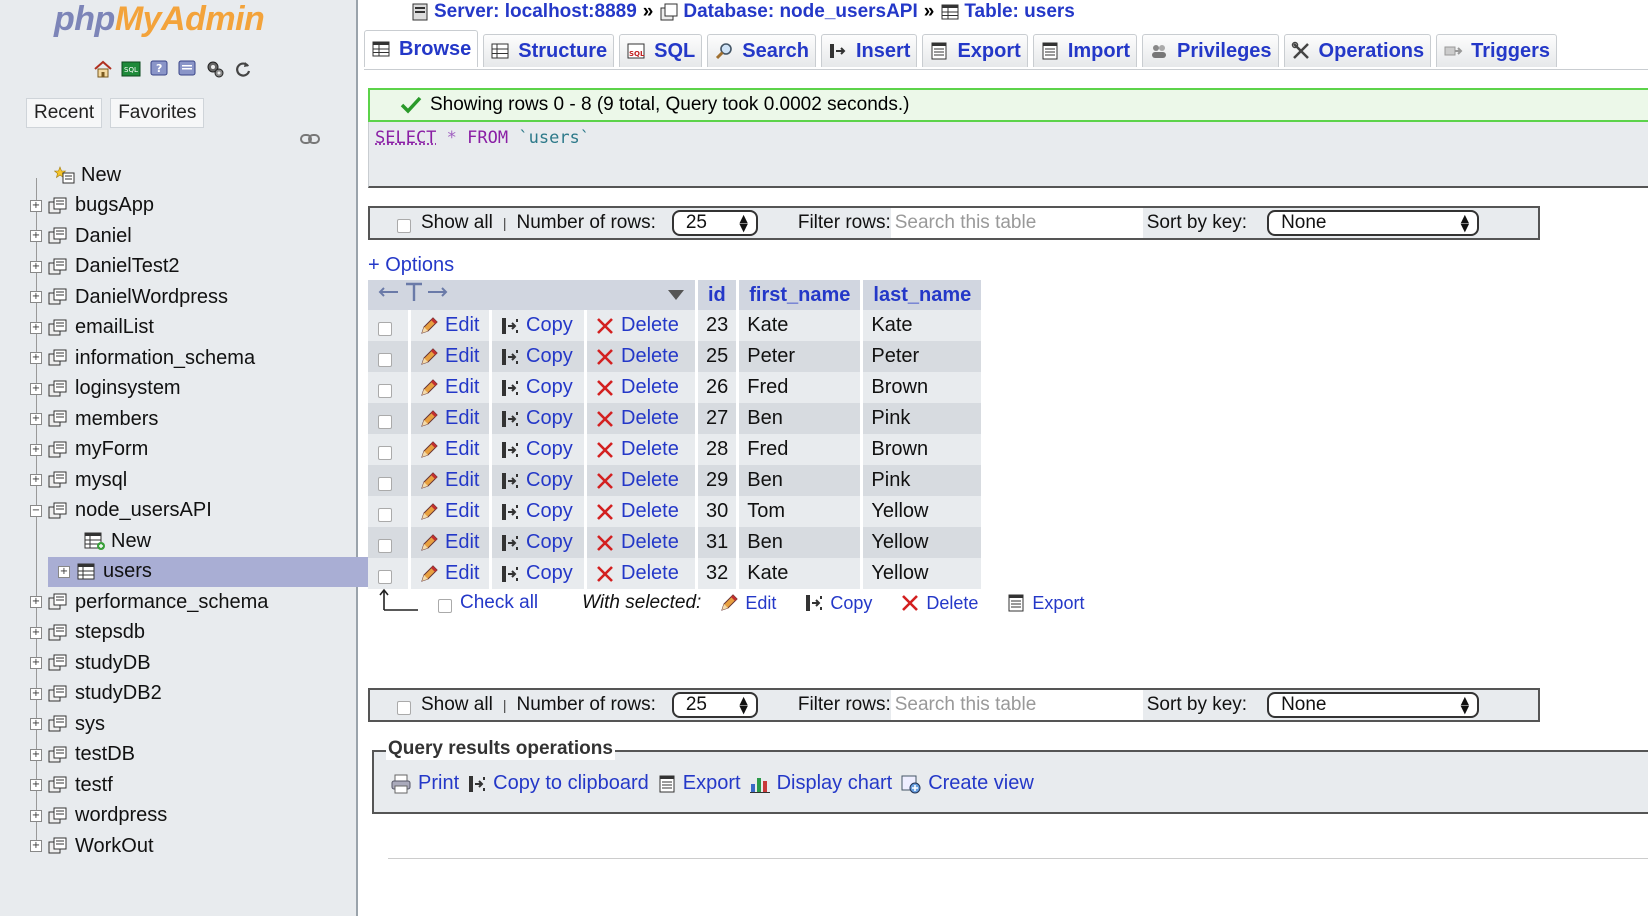  I want to click on tree-database-node-usersapi: − node_usersAPI, so click(121, 511).